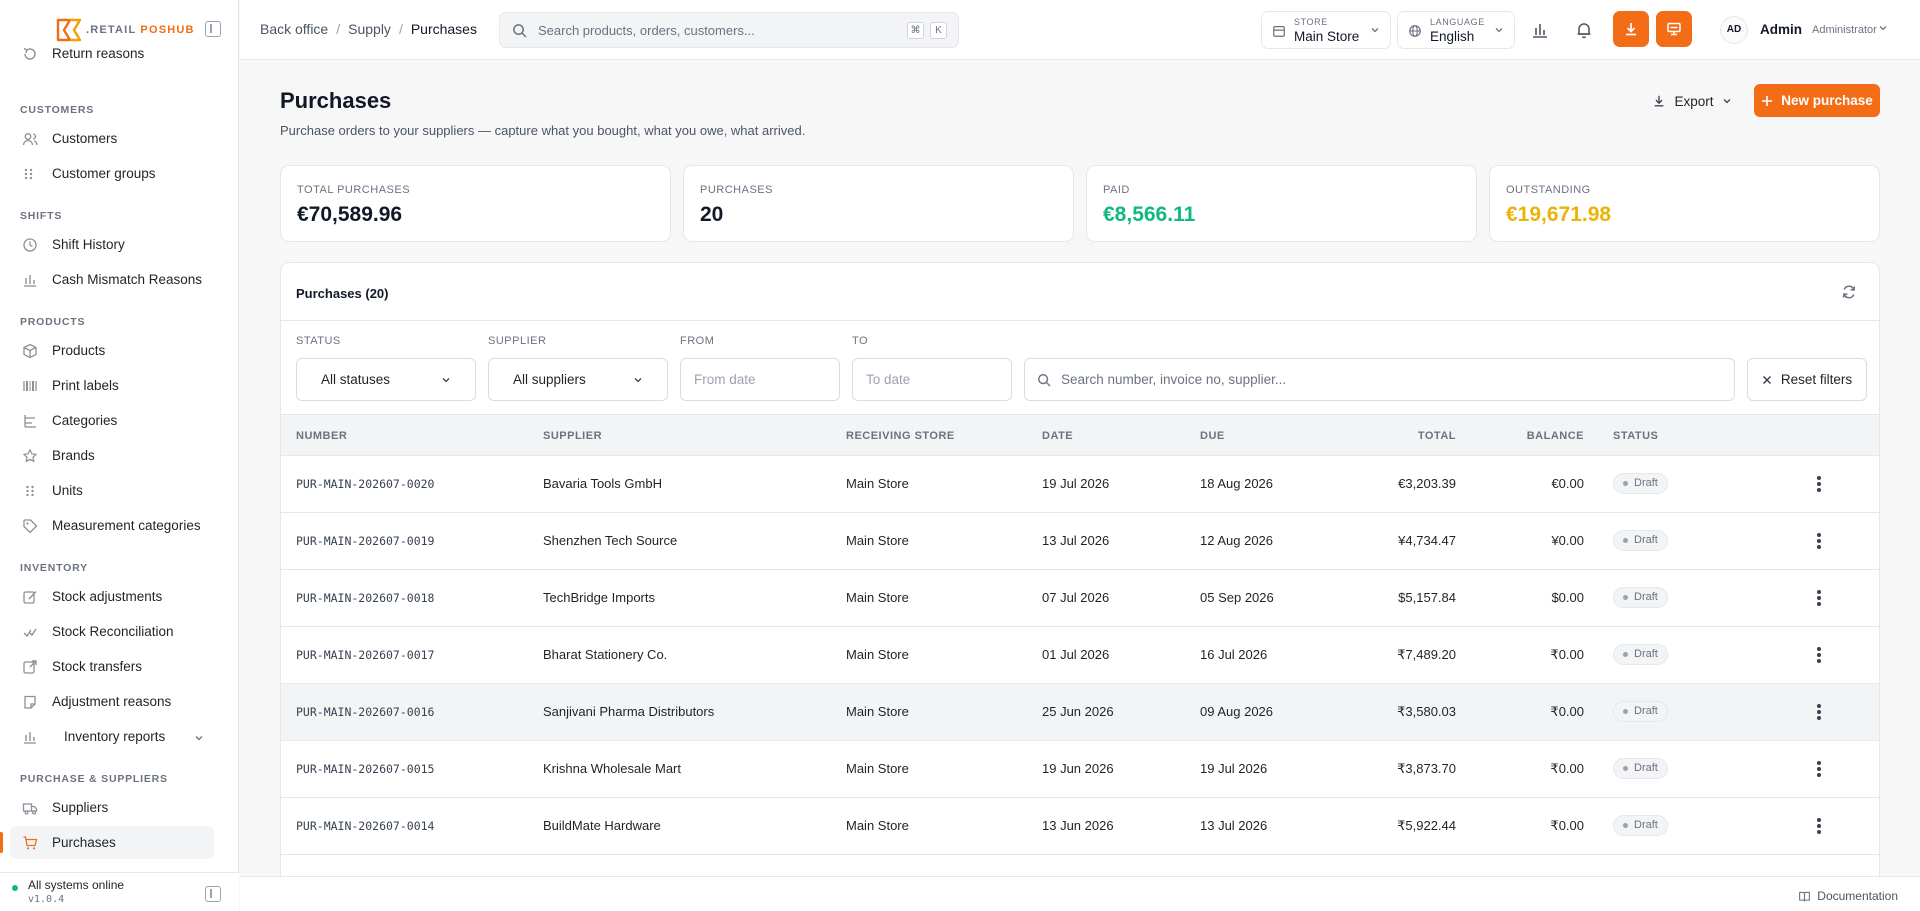 This screenshot has width=1920, height=911. What do you see at coordinates (1116, 190) in the screenshot?
I see `stat-label: PAID` at bounding box center [1116, 190].